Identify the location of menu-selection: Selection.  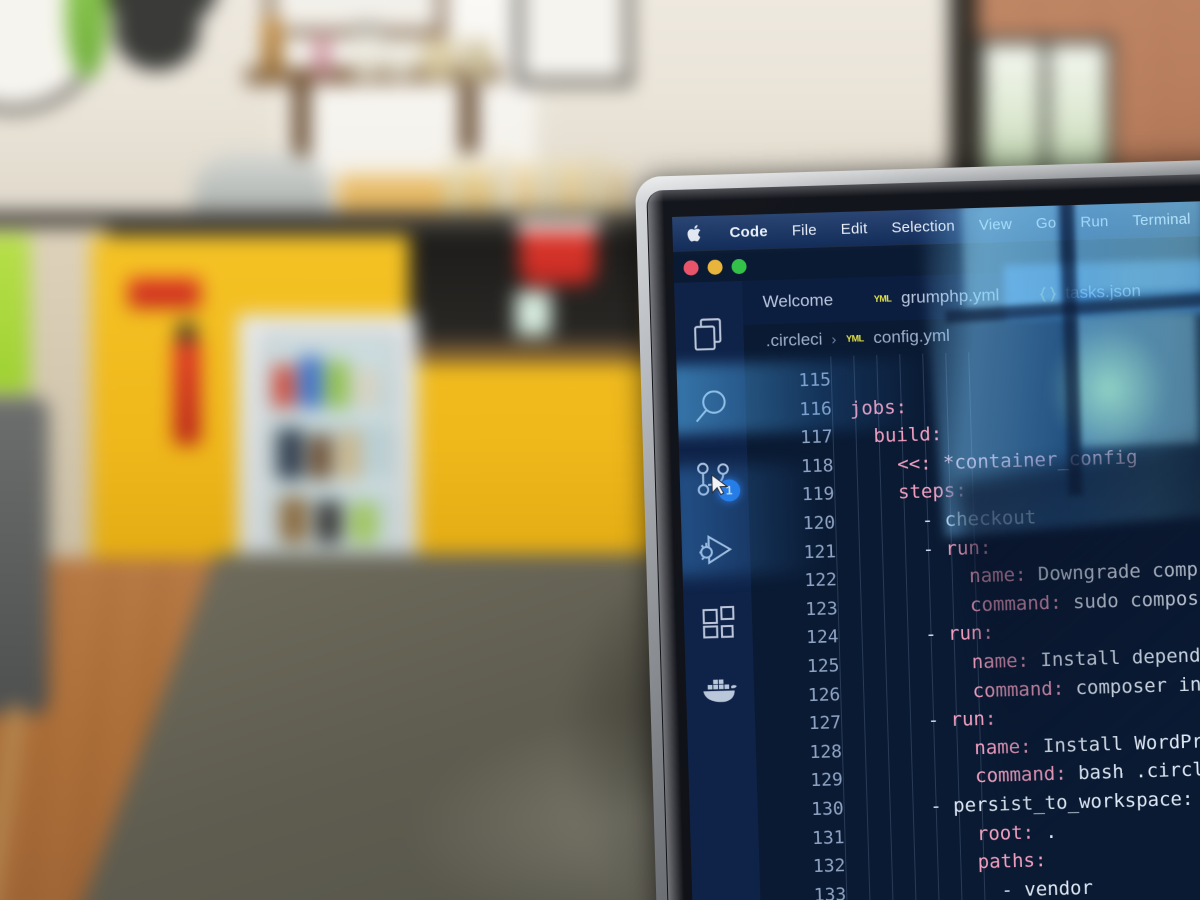
(923, 227).